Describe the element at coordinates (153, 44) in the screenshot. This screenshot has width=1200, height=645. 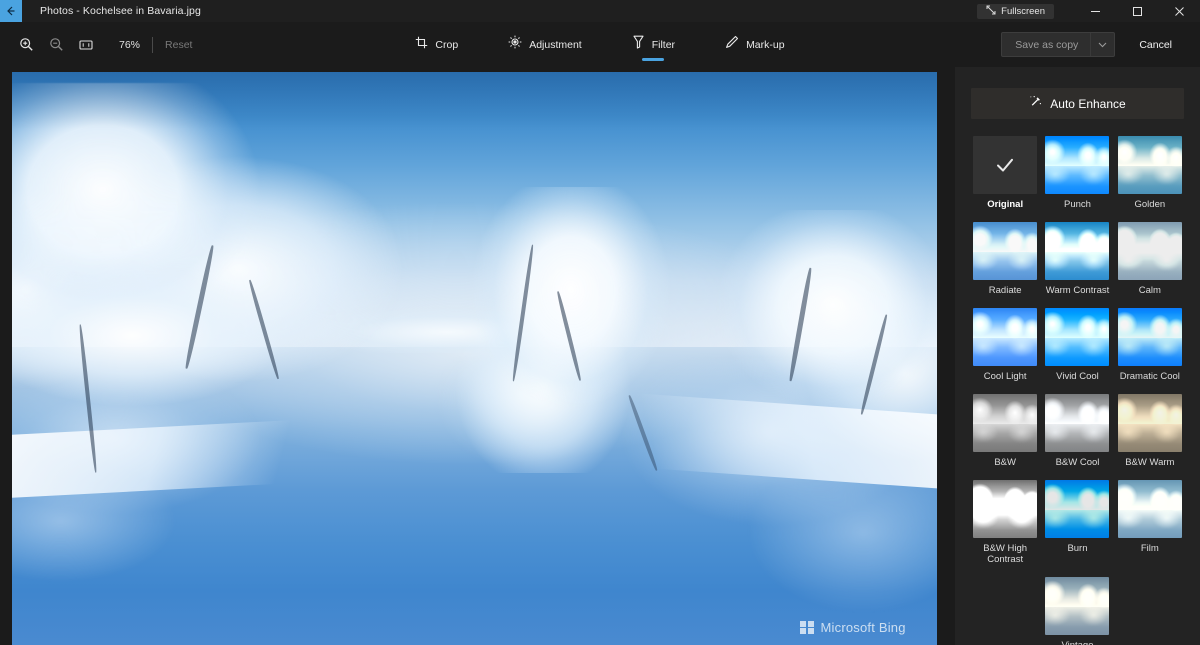
I see `toolbar-divider` at that location.